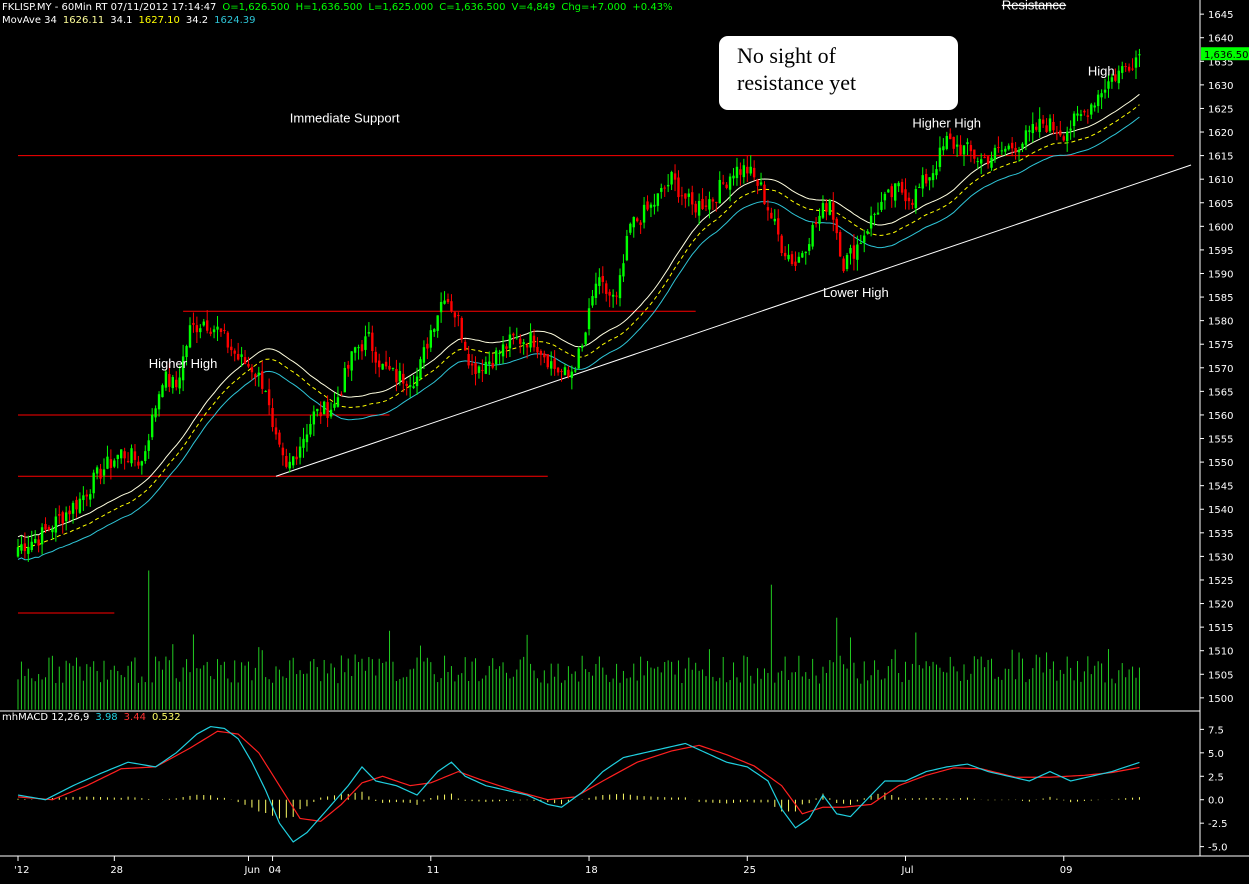  I want to click on price-tick-label: 1605, so click(1220, 204).